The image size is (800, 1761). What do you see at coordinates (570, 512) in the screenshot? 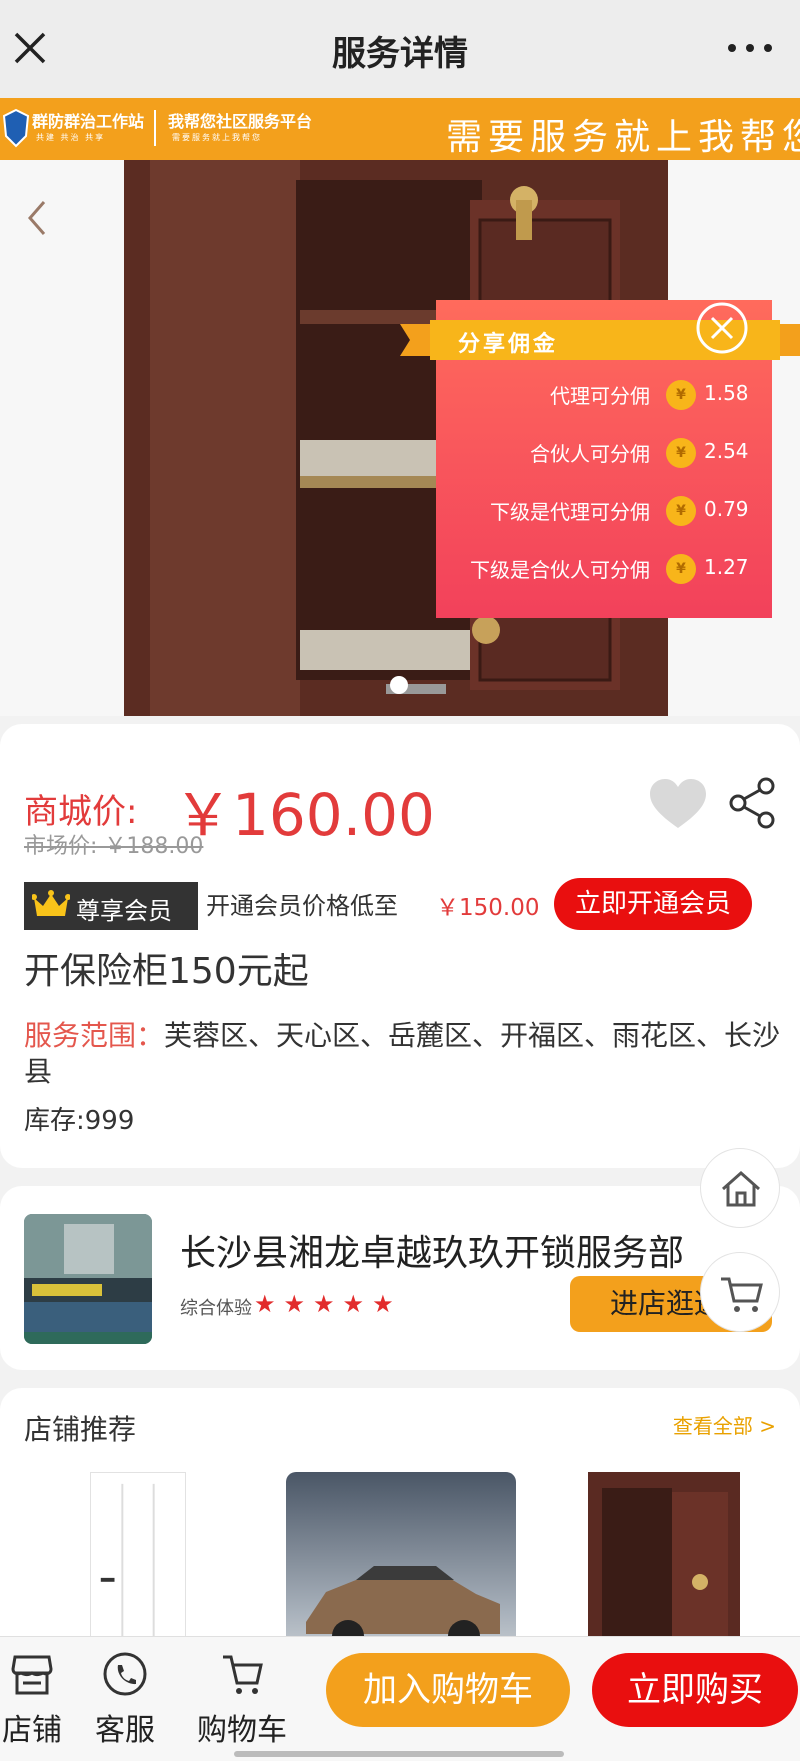
I see `commission-label: 下级是代理可分佣` at bounding box center [570, 512].